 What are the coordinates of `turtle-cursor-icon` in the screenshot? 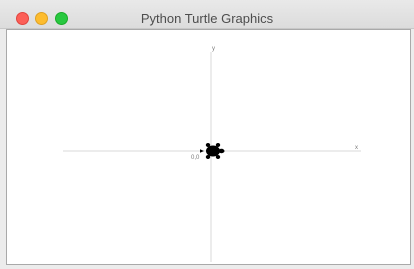 It's located at (212, 151).